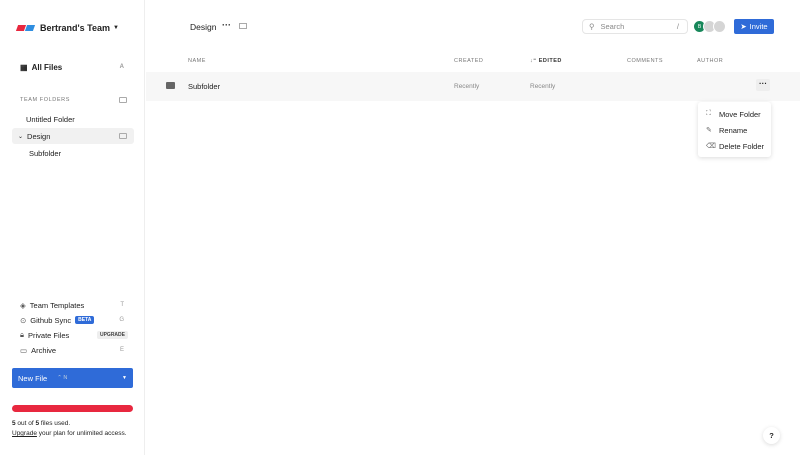 The image size is (800, 455). I want to click on upgrade-link: Upgrade, so click(24, 433).